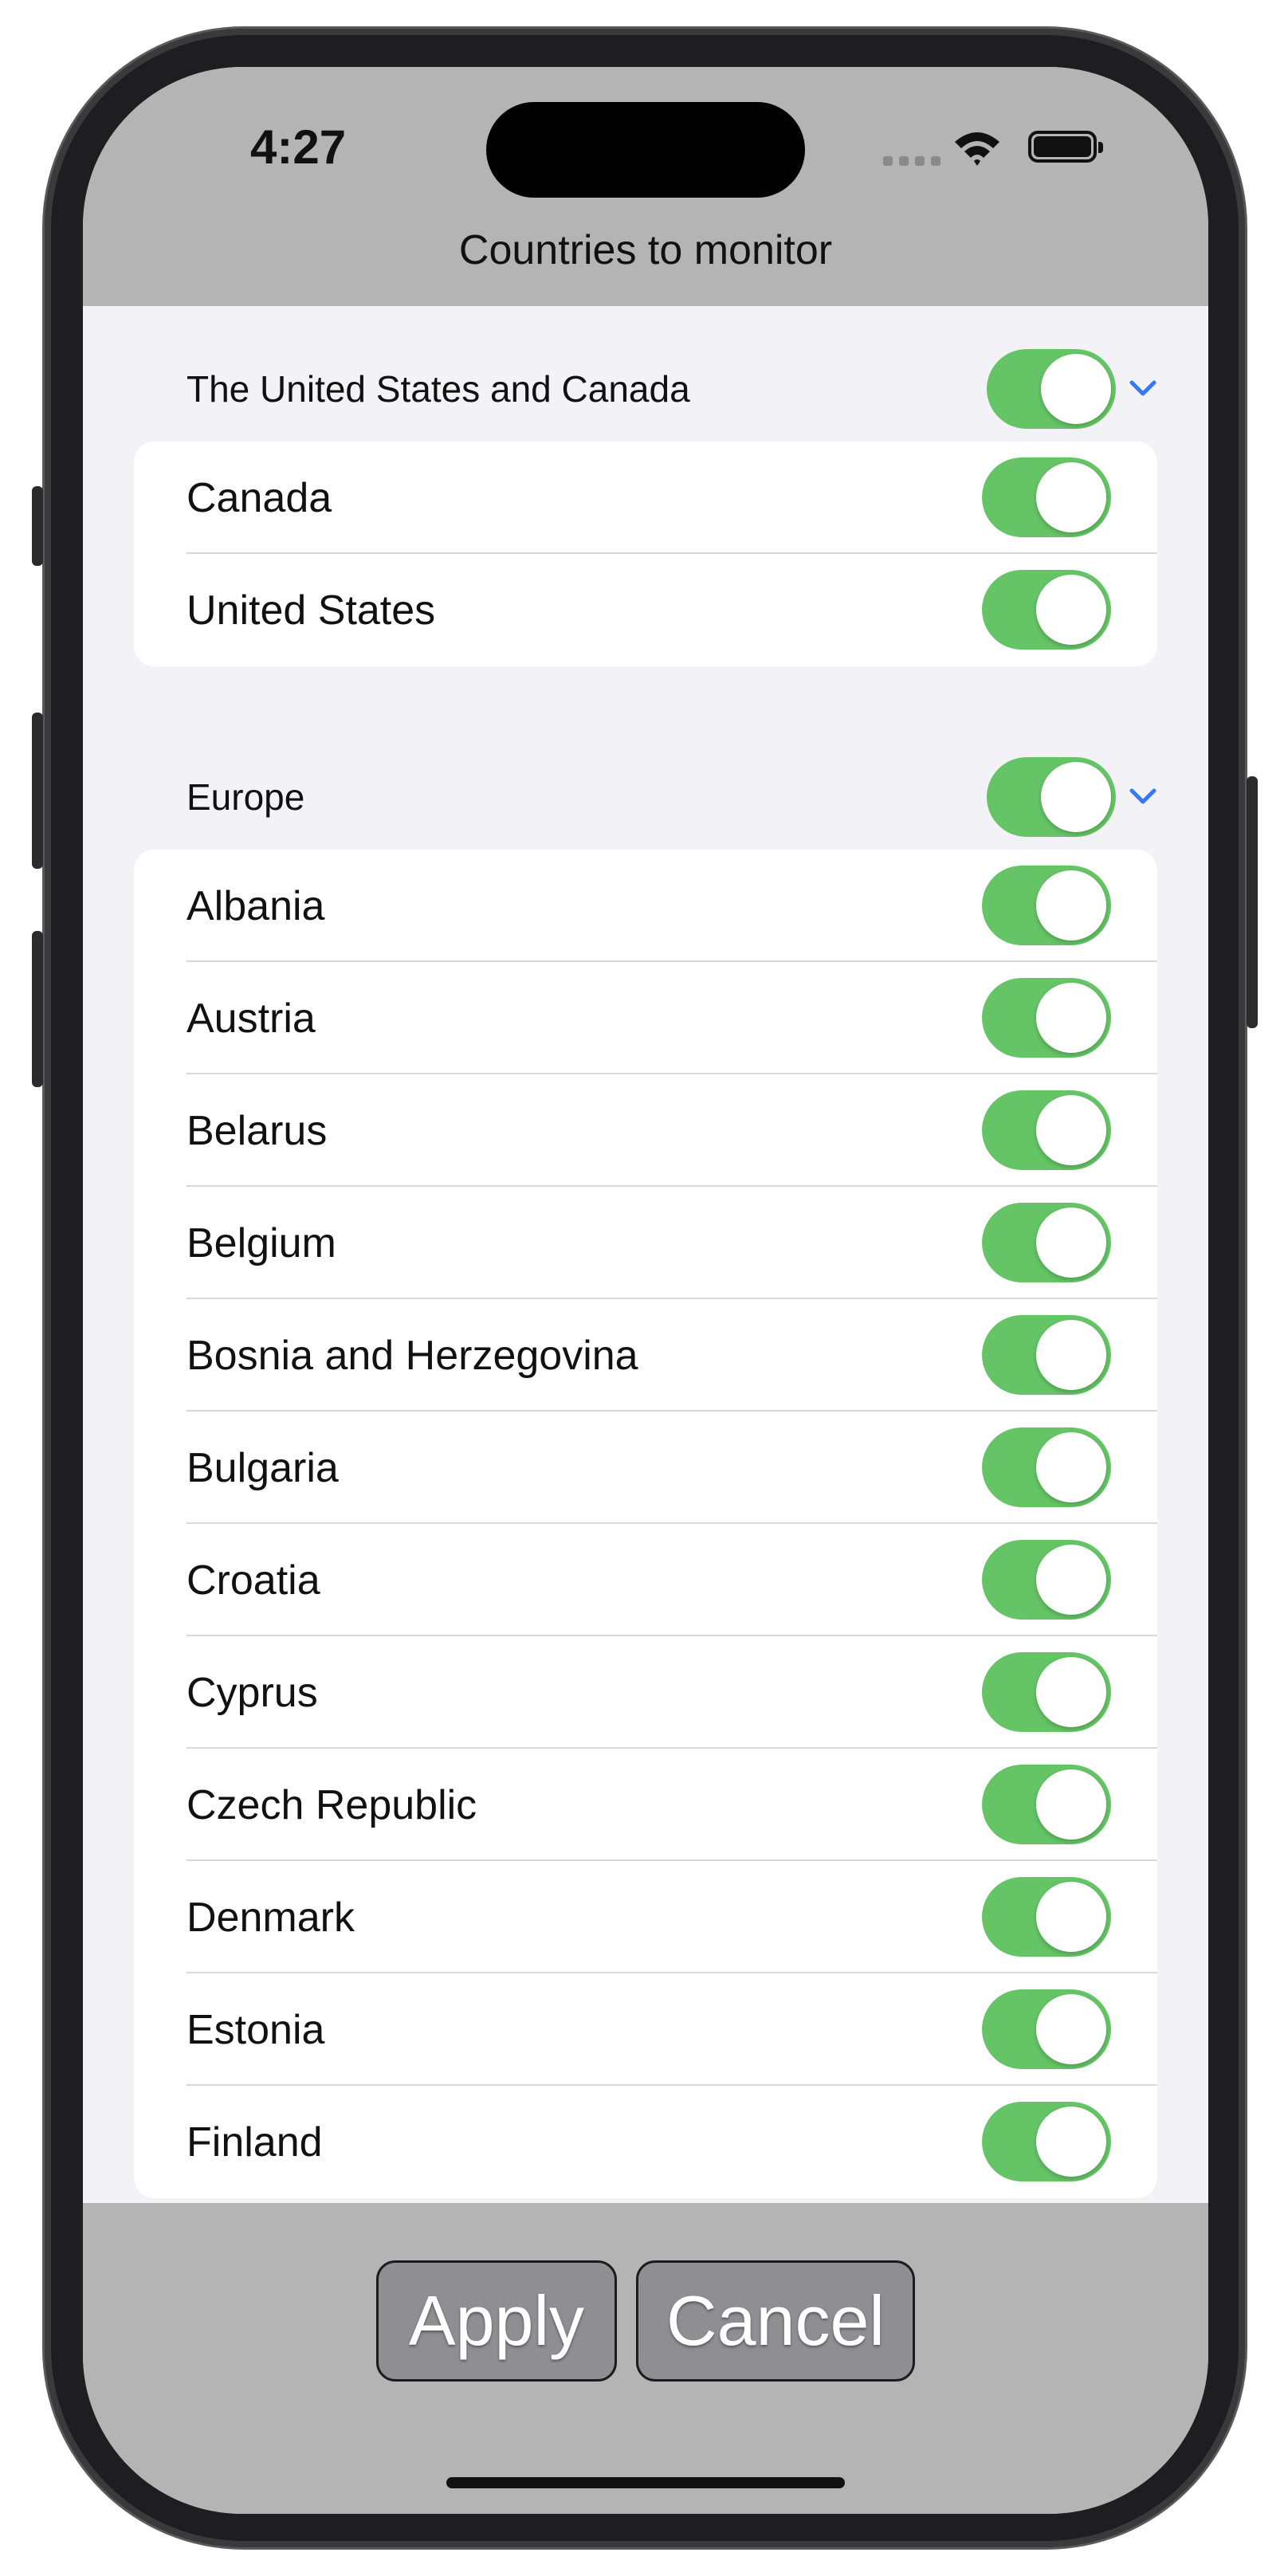 The height and width of the screenshot is (2576, 1288). What do you see at coordinates (496, 2321) in the screenshot?
I see `apply-button: Apply` at bounding box center [496, 2321].